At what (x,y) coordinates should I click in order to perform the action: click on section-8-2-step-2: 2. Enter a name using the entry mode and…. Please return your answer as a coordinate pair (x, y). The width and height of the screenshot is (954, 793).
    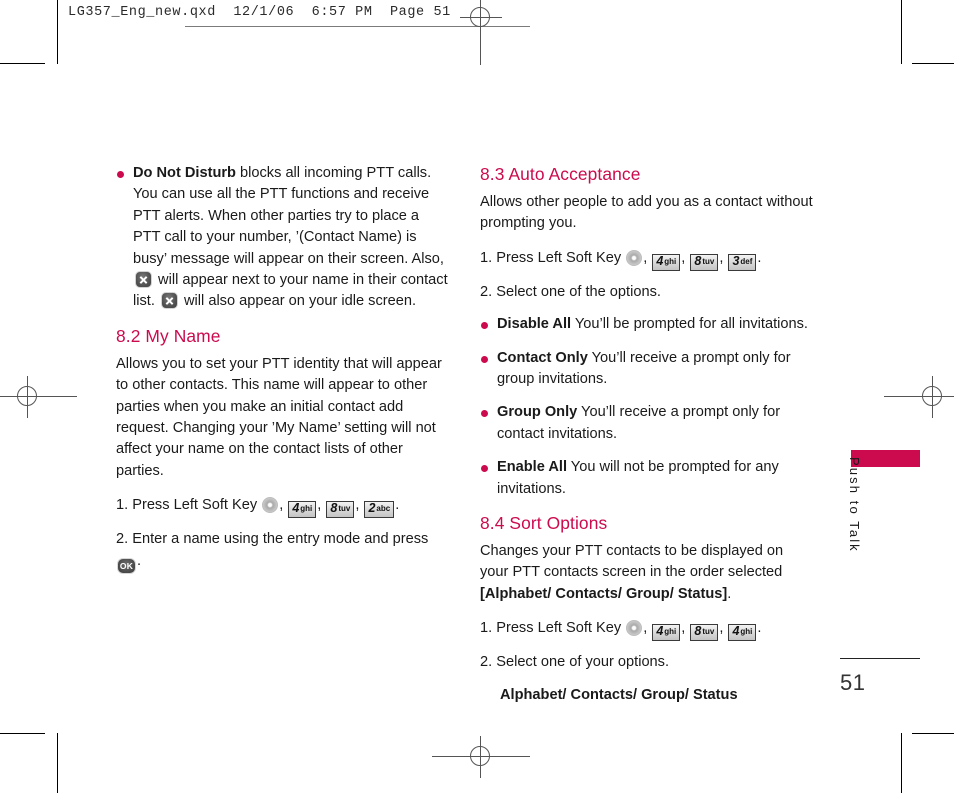
    Looking at the image, I should click on (283, 551).